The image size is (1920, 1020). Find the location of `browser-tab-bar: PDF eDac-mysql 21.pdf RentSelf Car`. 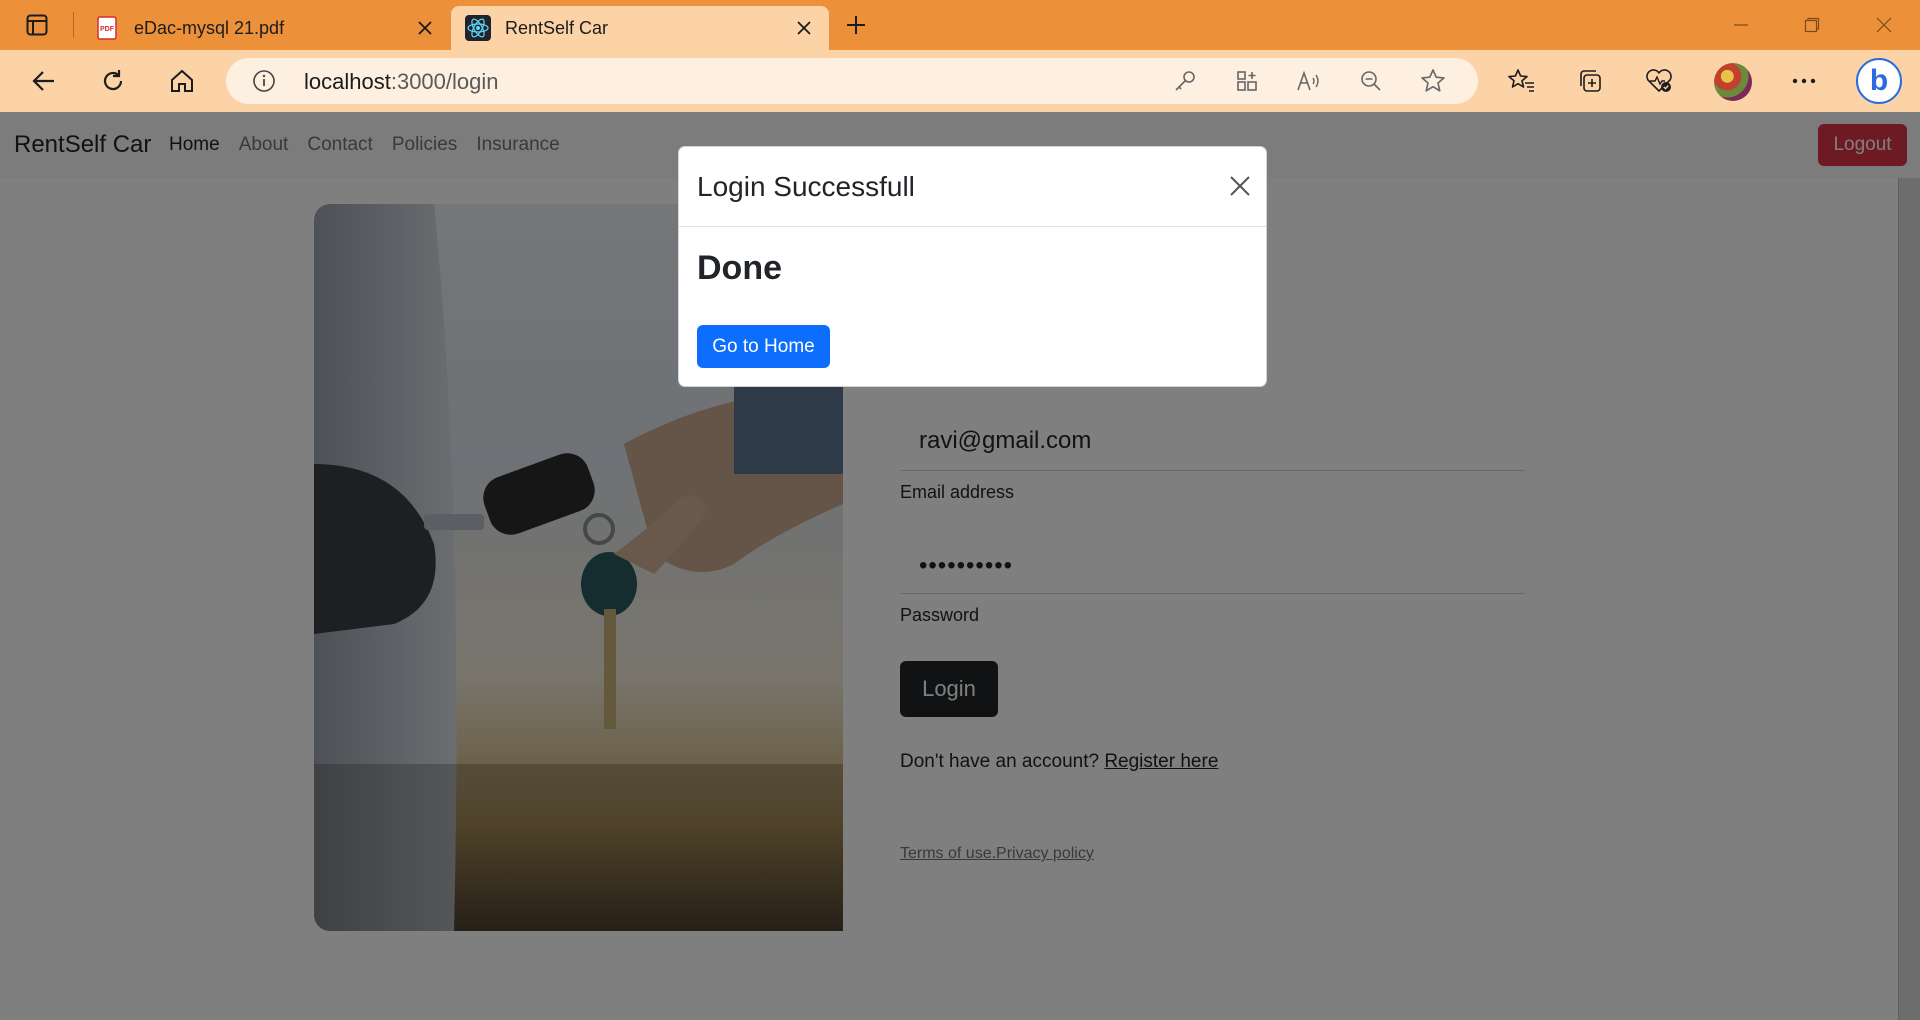

browser-tab-bar: PDF eDac-mysql 21.pdf RentSelf Car is located at coordinates (960, 25).